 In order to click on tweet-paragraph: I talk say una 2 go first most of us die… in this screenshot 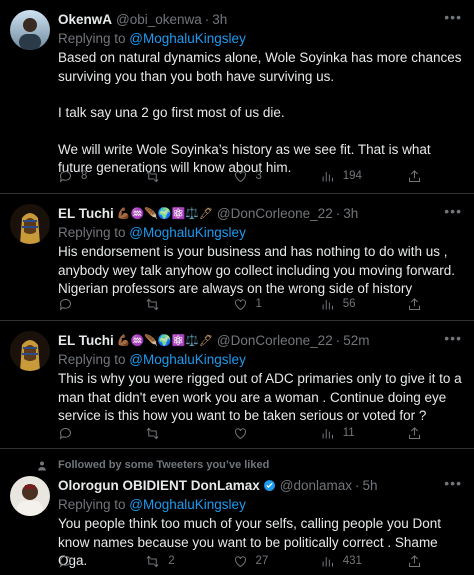, I will do `click(171, 112)`.